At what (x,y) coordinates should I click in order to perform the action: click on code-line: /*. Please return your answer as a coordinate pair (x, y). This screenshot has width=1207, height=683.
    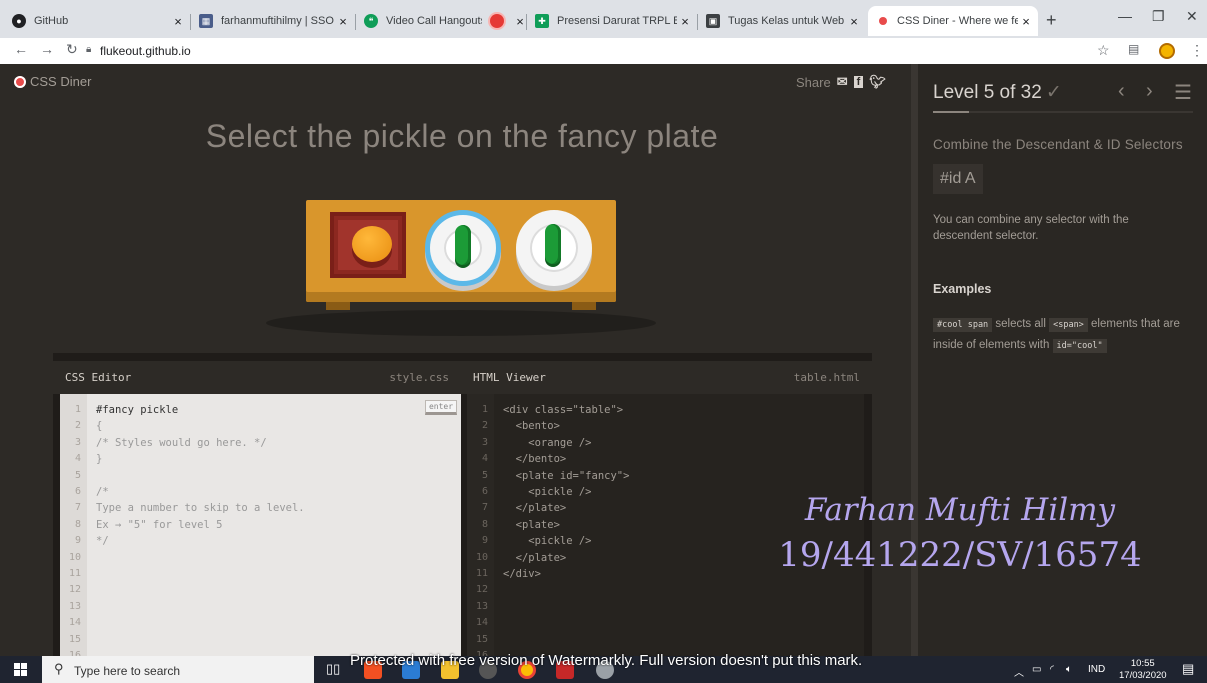
    Looking at the image, I should click on (102, 492).